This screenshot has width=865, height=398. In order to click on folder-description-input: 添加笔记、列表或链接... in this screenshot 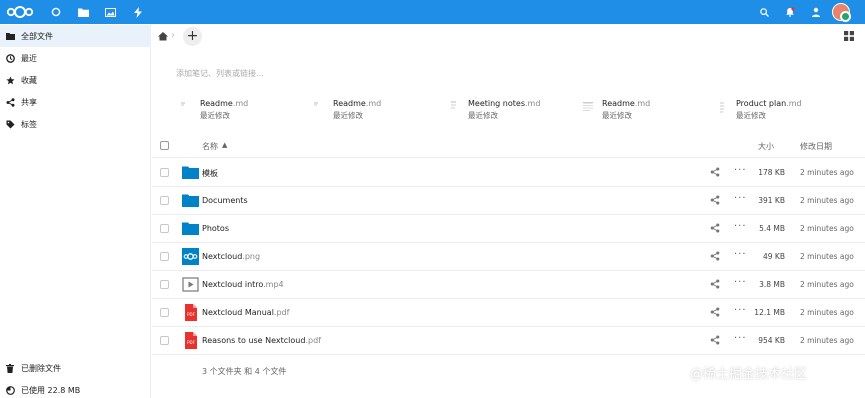, I will do `click(220, 73)`.